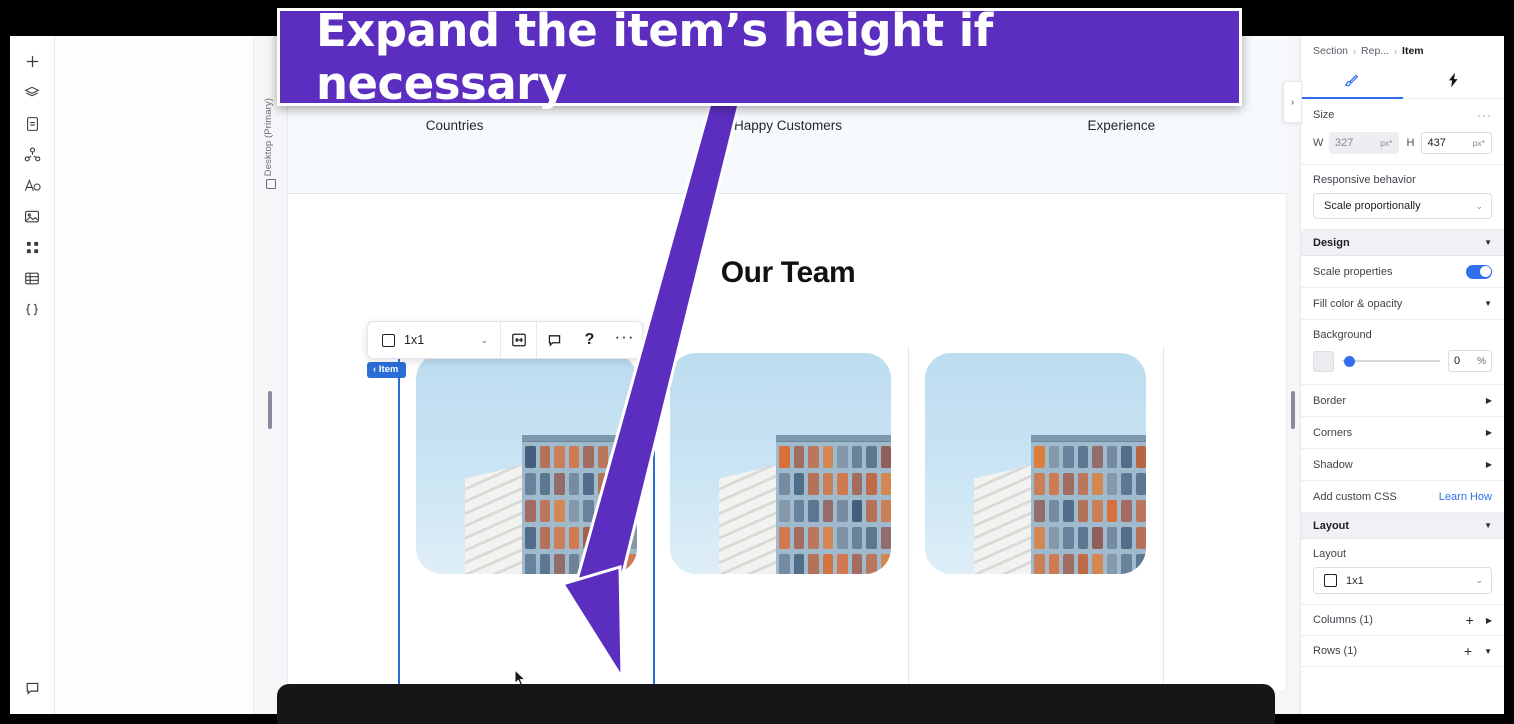 Image resolution: width=1514 pixels, height=724 pixels. Describe the element at coordinates (1413, 51) in the screenshot. I see `breadcrumb-item-item: Item` at that location.